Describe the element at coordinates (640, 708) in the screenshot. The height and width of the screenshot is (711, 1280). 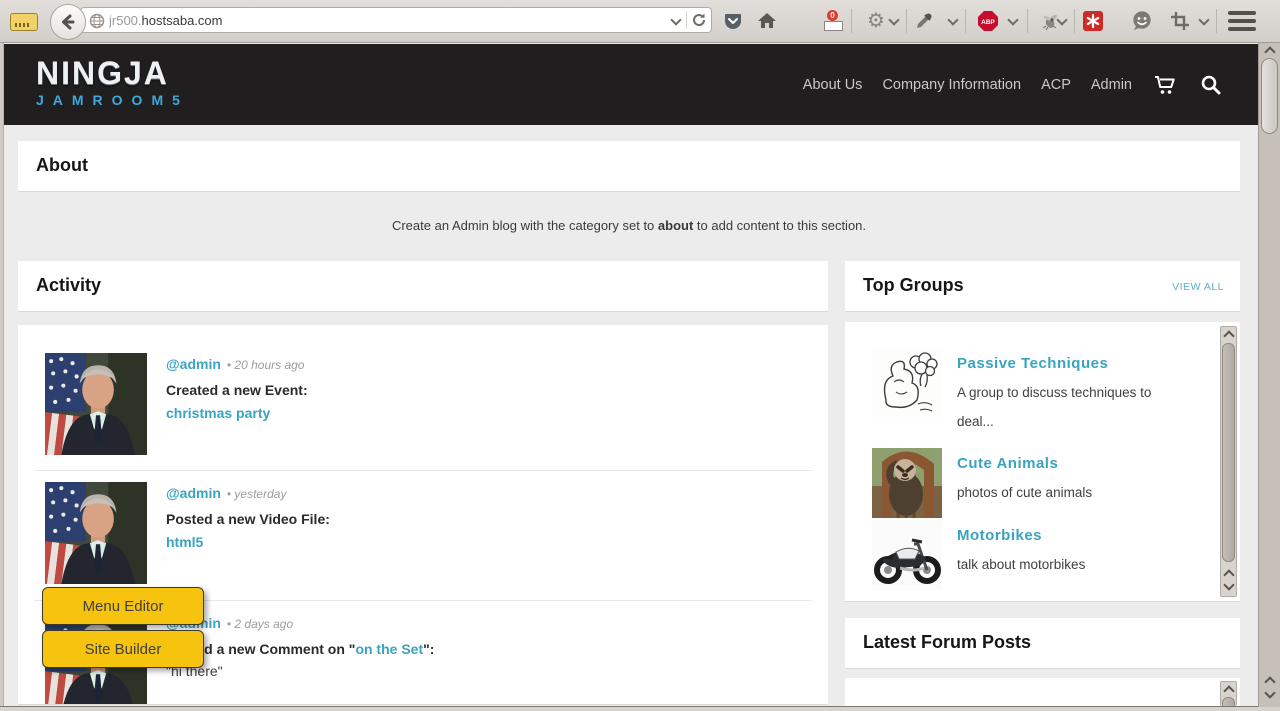
I see `window-bottom-border` at that location.